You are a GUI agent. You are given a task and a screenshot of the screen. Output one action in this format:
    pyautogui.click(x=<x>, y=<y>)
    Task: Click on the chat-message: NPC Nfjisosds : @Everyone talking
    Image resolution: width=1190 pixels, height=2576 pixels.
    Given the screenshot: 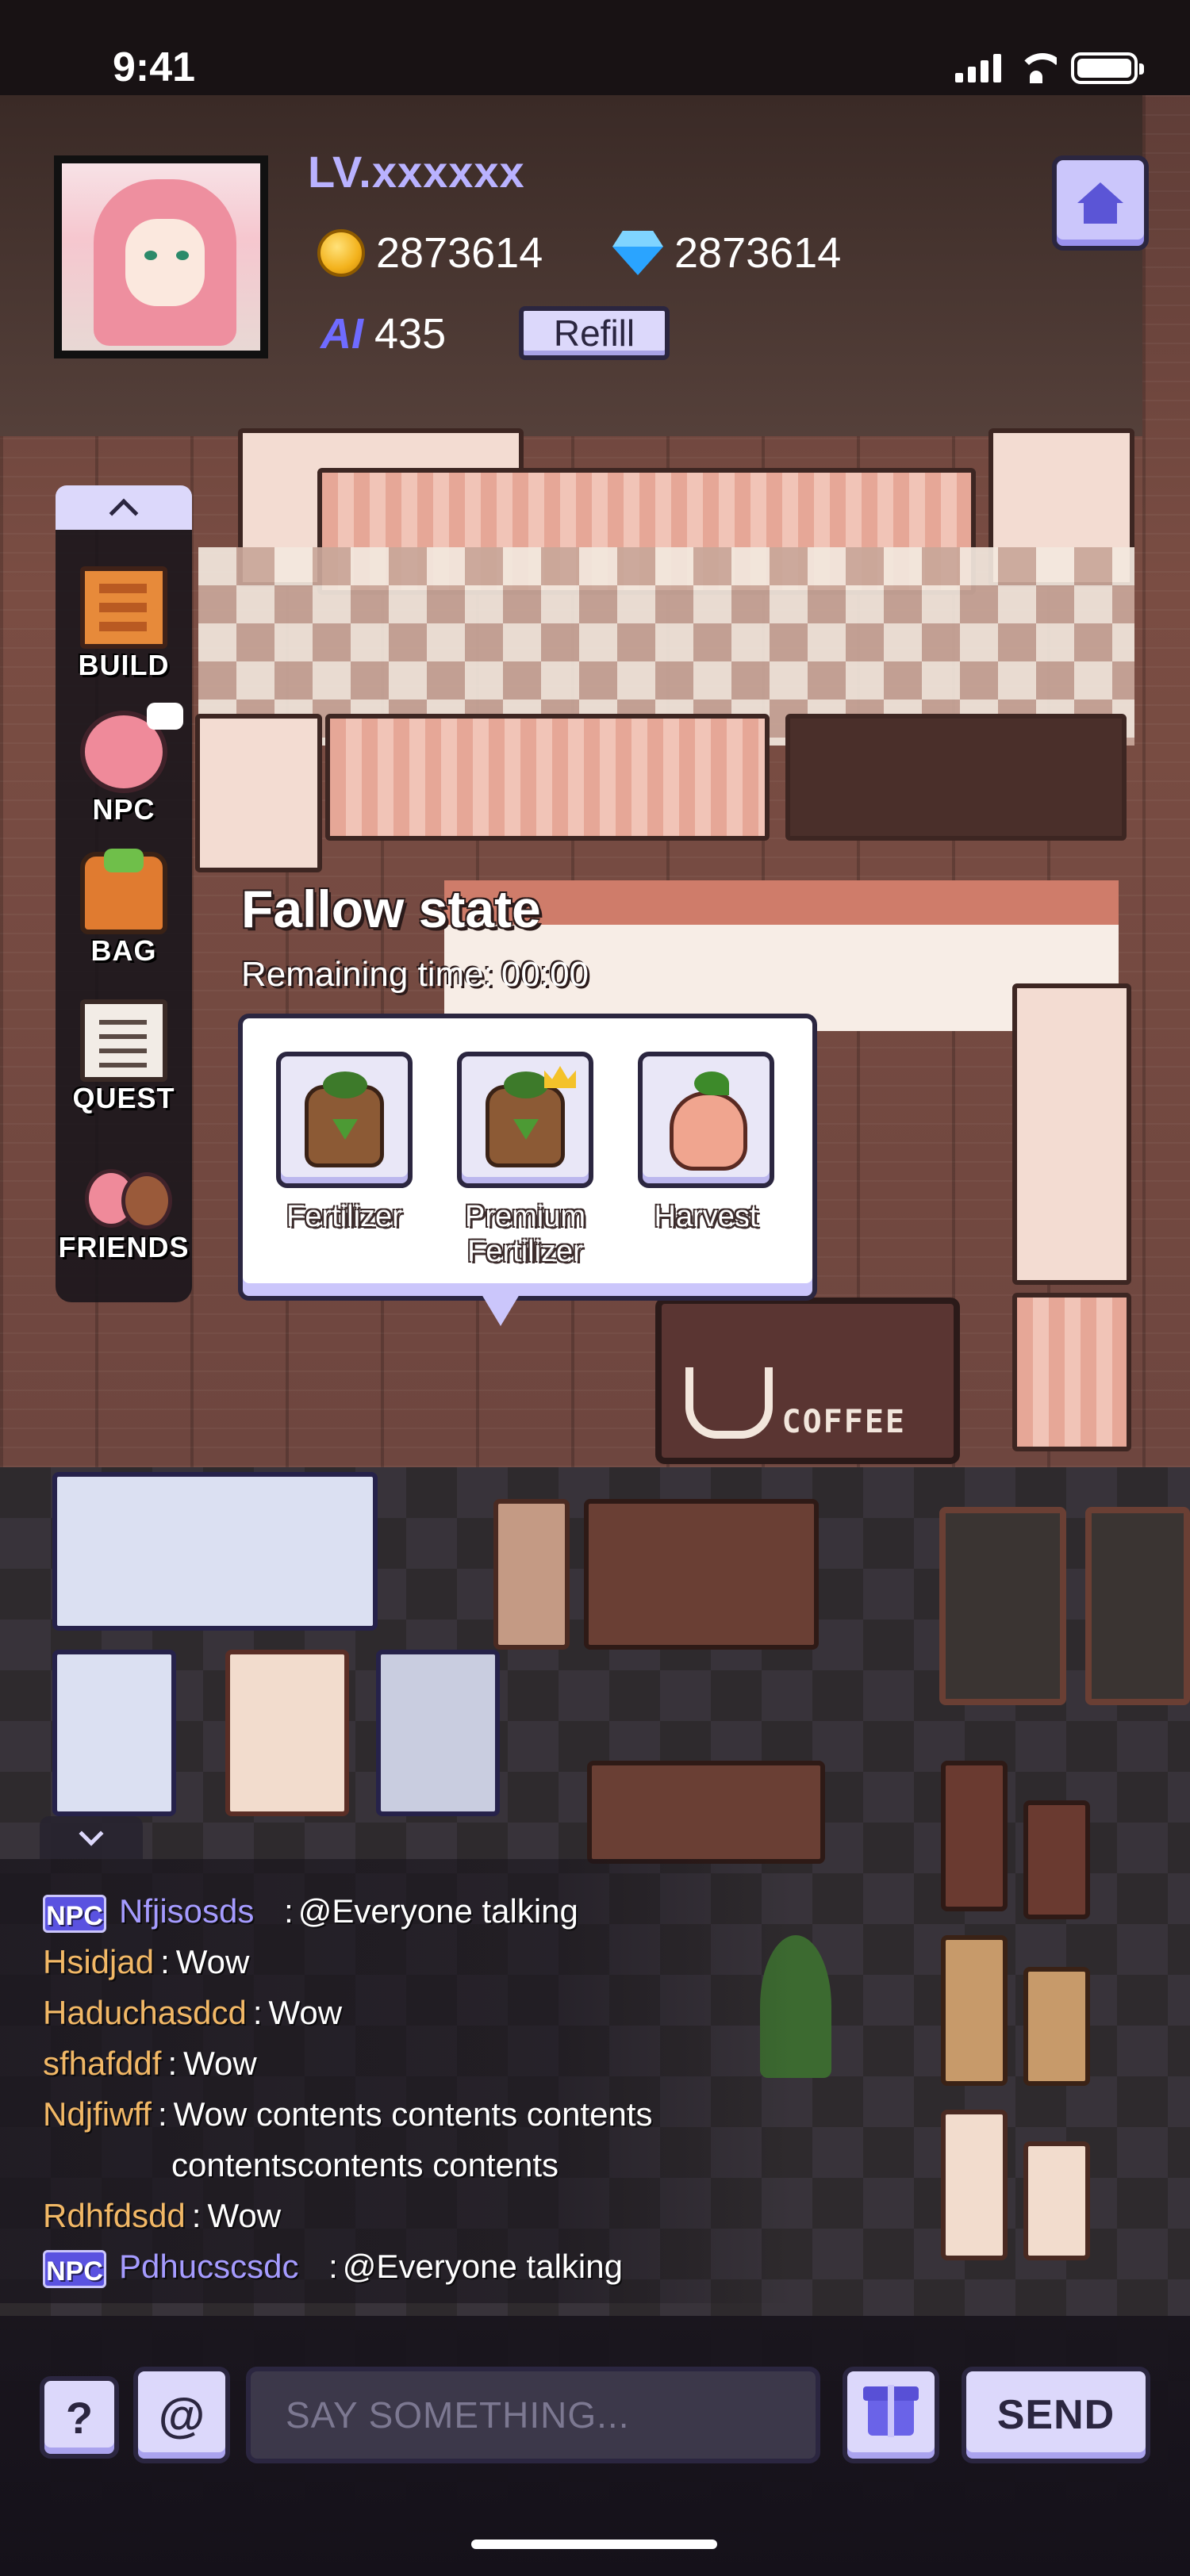 What is the action you would take?
    pyautogui.click(x=310, y=1912)
    